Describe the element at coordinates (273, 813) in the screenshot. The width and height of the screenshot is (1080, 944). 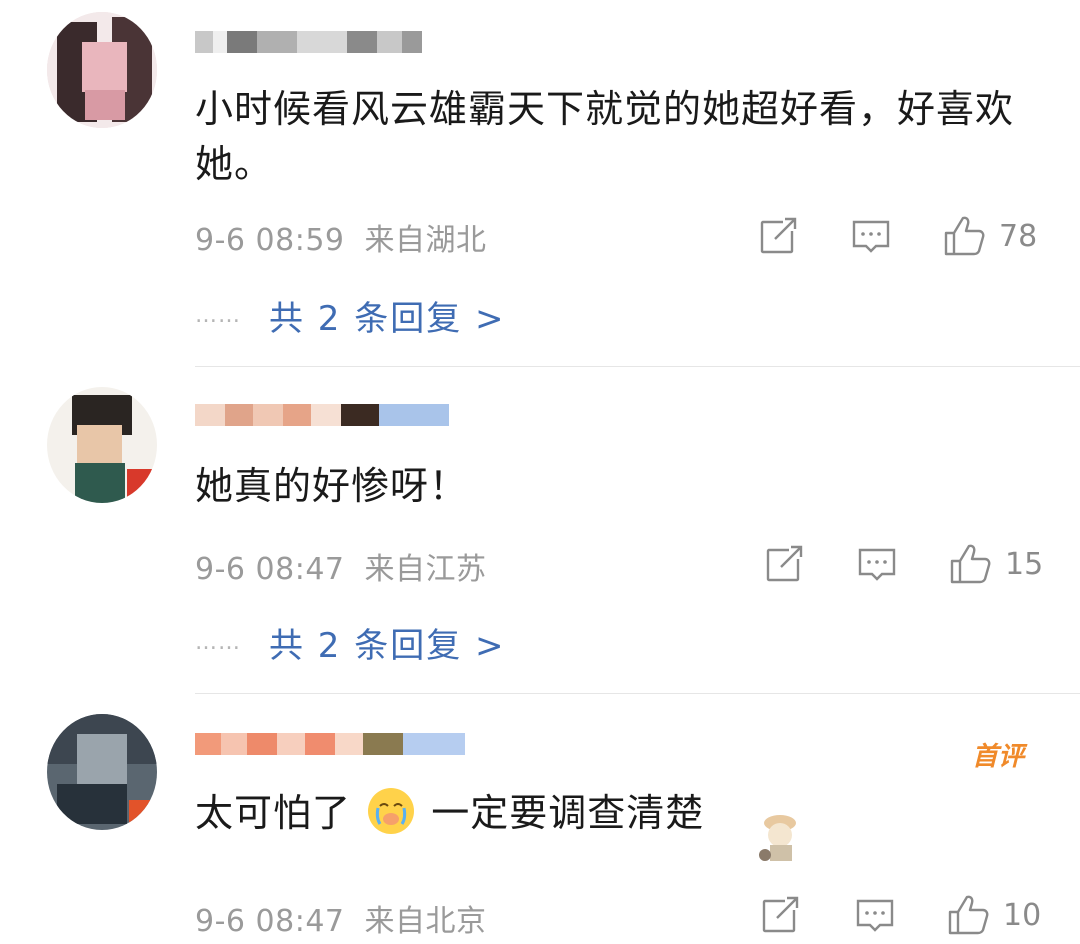
I see `comment-text-part1: 太可怕了` at that location.